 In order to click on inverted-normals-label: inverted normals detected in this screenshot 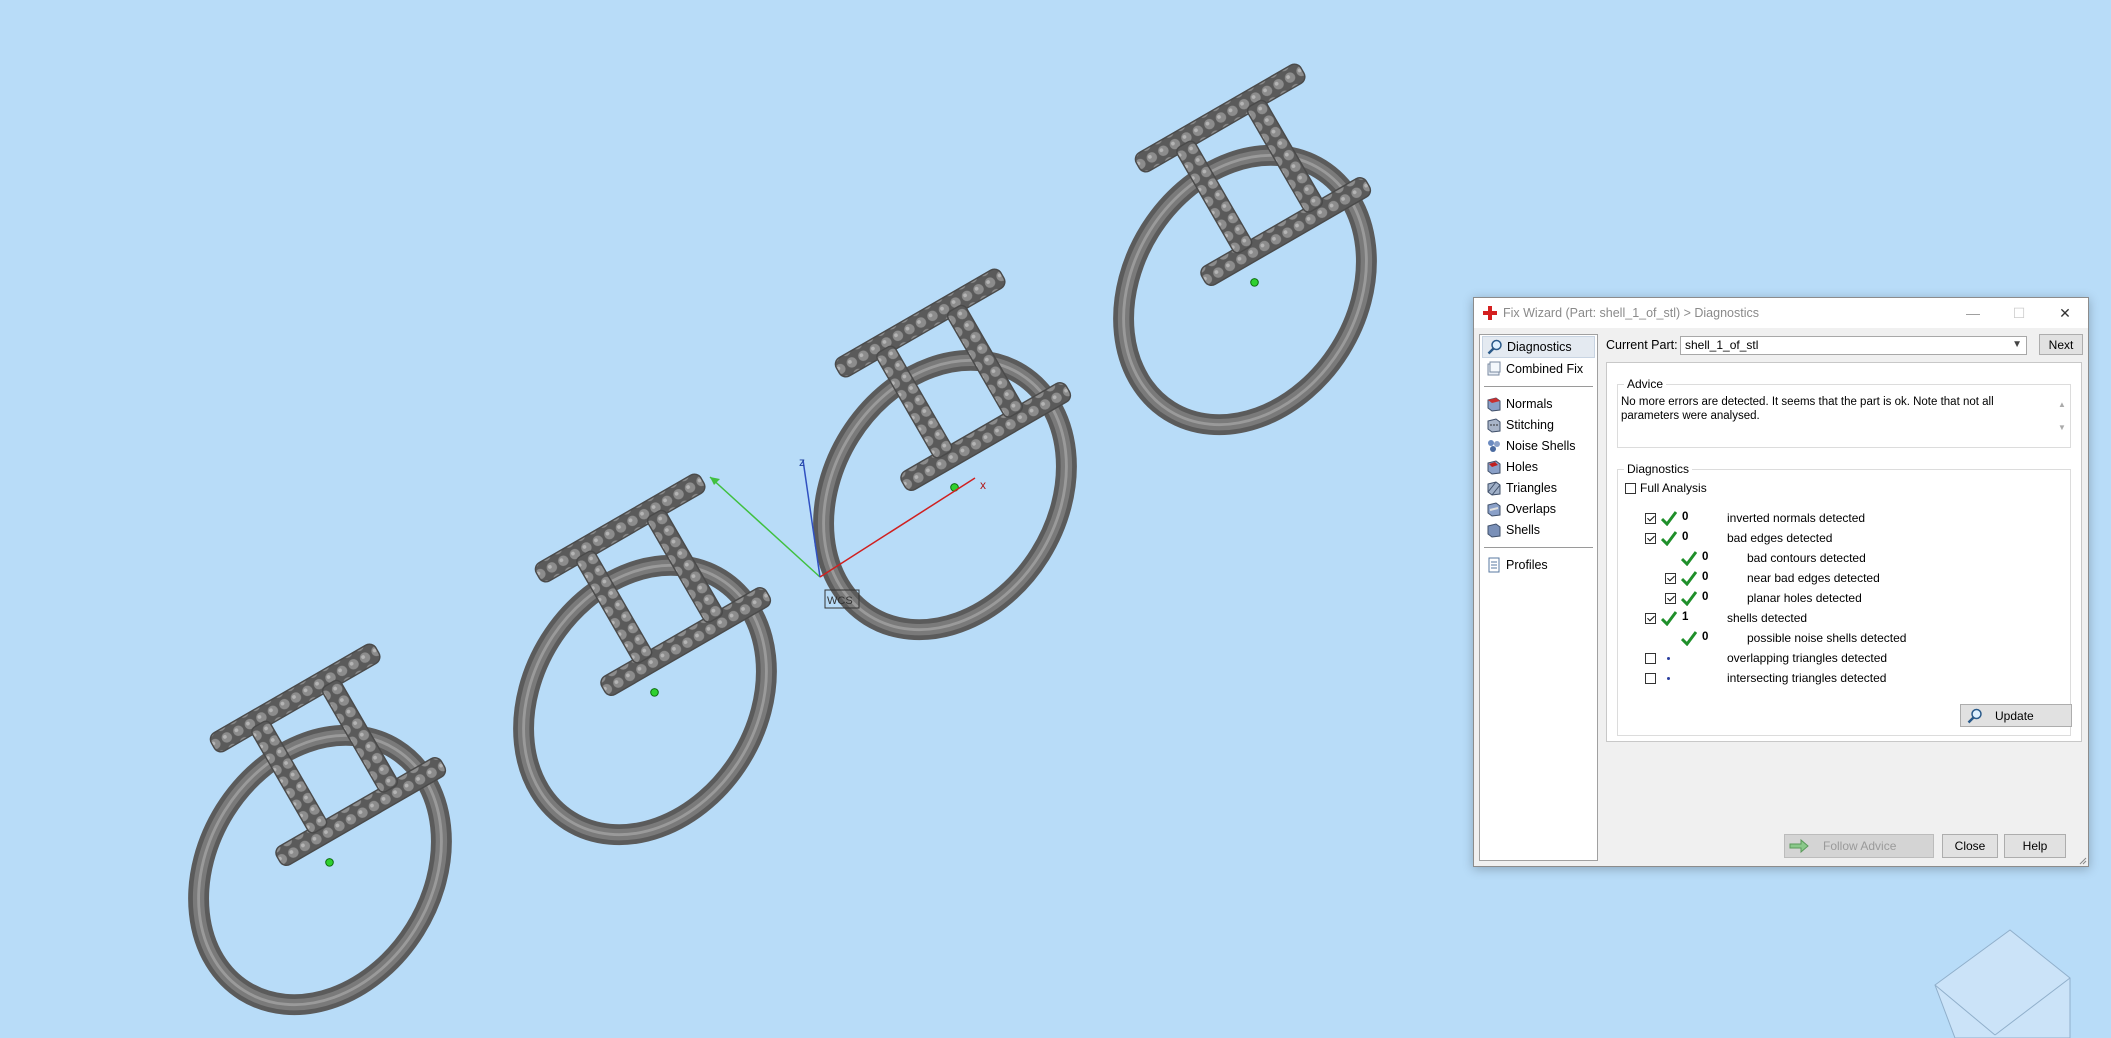, I will do `click(1796, 518)`.